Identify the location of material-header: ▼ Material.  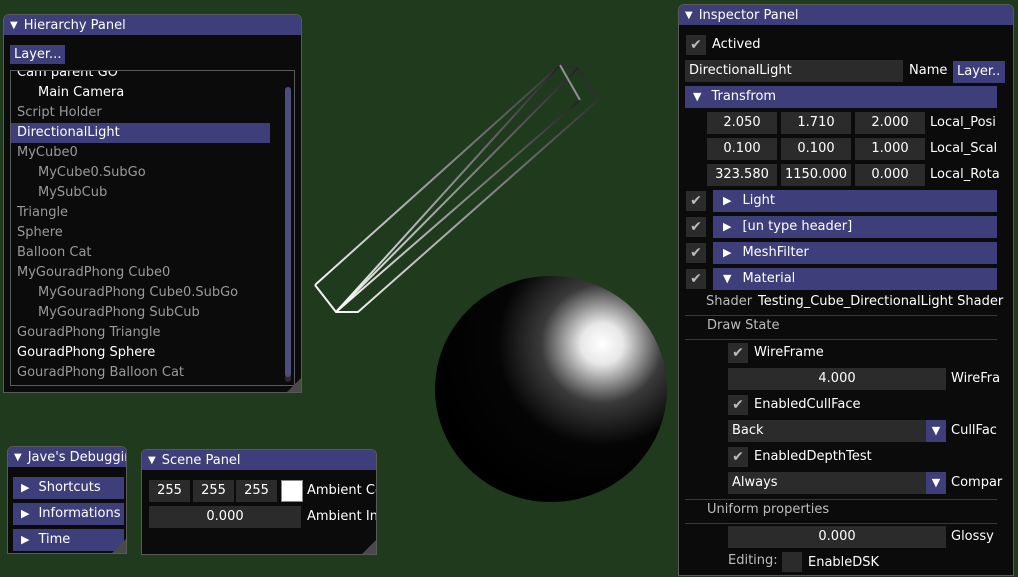
(855, 279).